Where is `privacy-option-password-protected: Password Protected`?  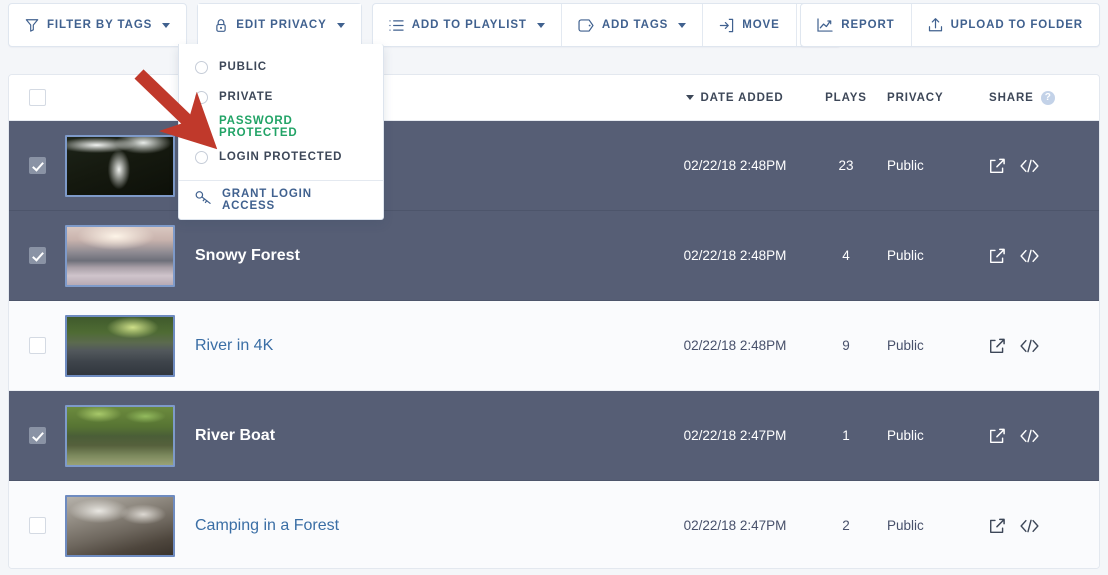
privacy-option-password-protected: Password Protected is located at coordinates (281, 127).